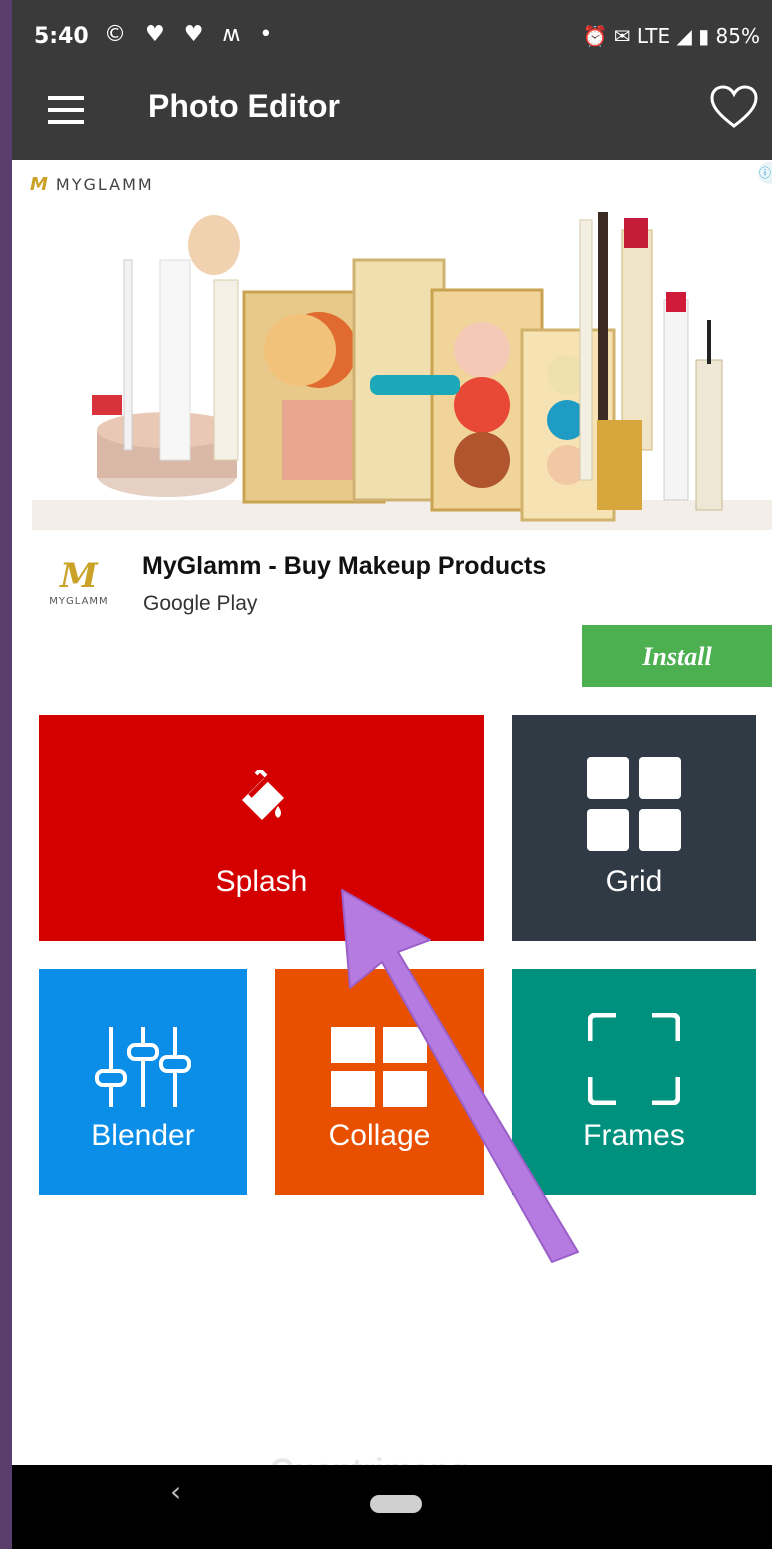 Image resolution: width=772 pixels, height=1549 pixels. Describe the element at coordinates (143, 1135) in the screenshot. I see `blender-label: Blender` at that location.